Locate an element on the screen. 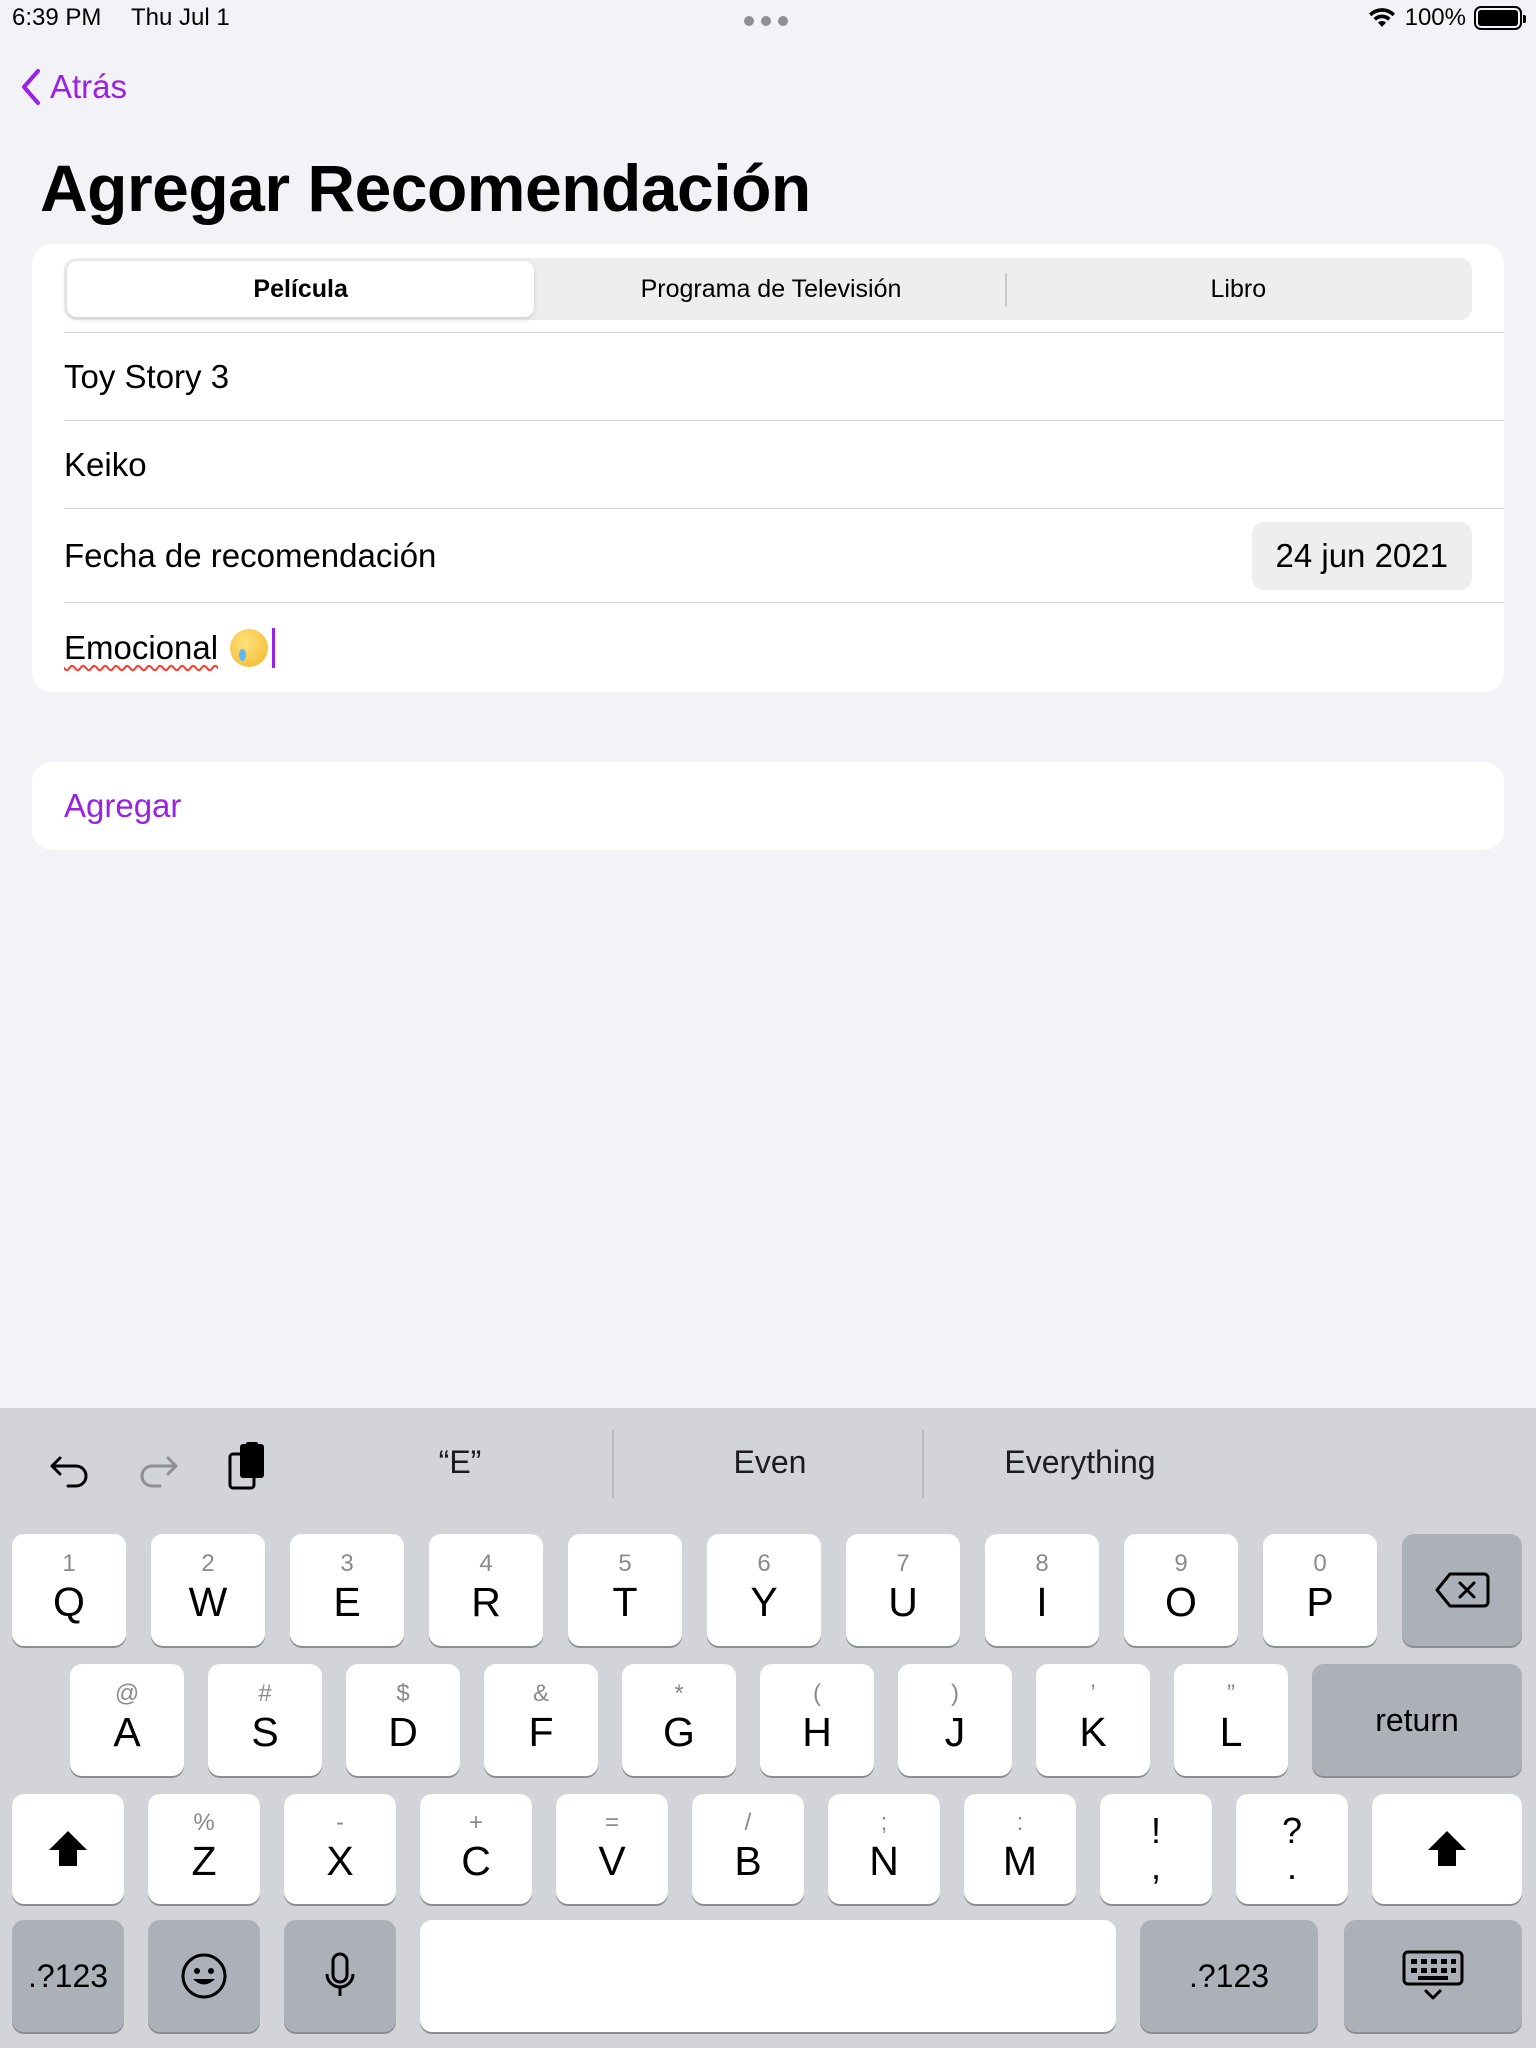 The image size is (1536, 2048). battery-icon is located at coordinates (1500, 18).